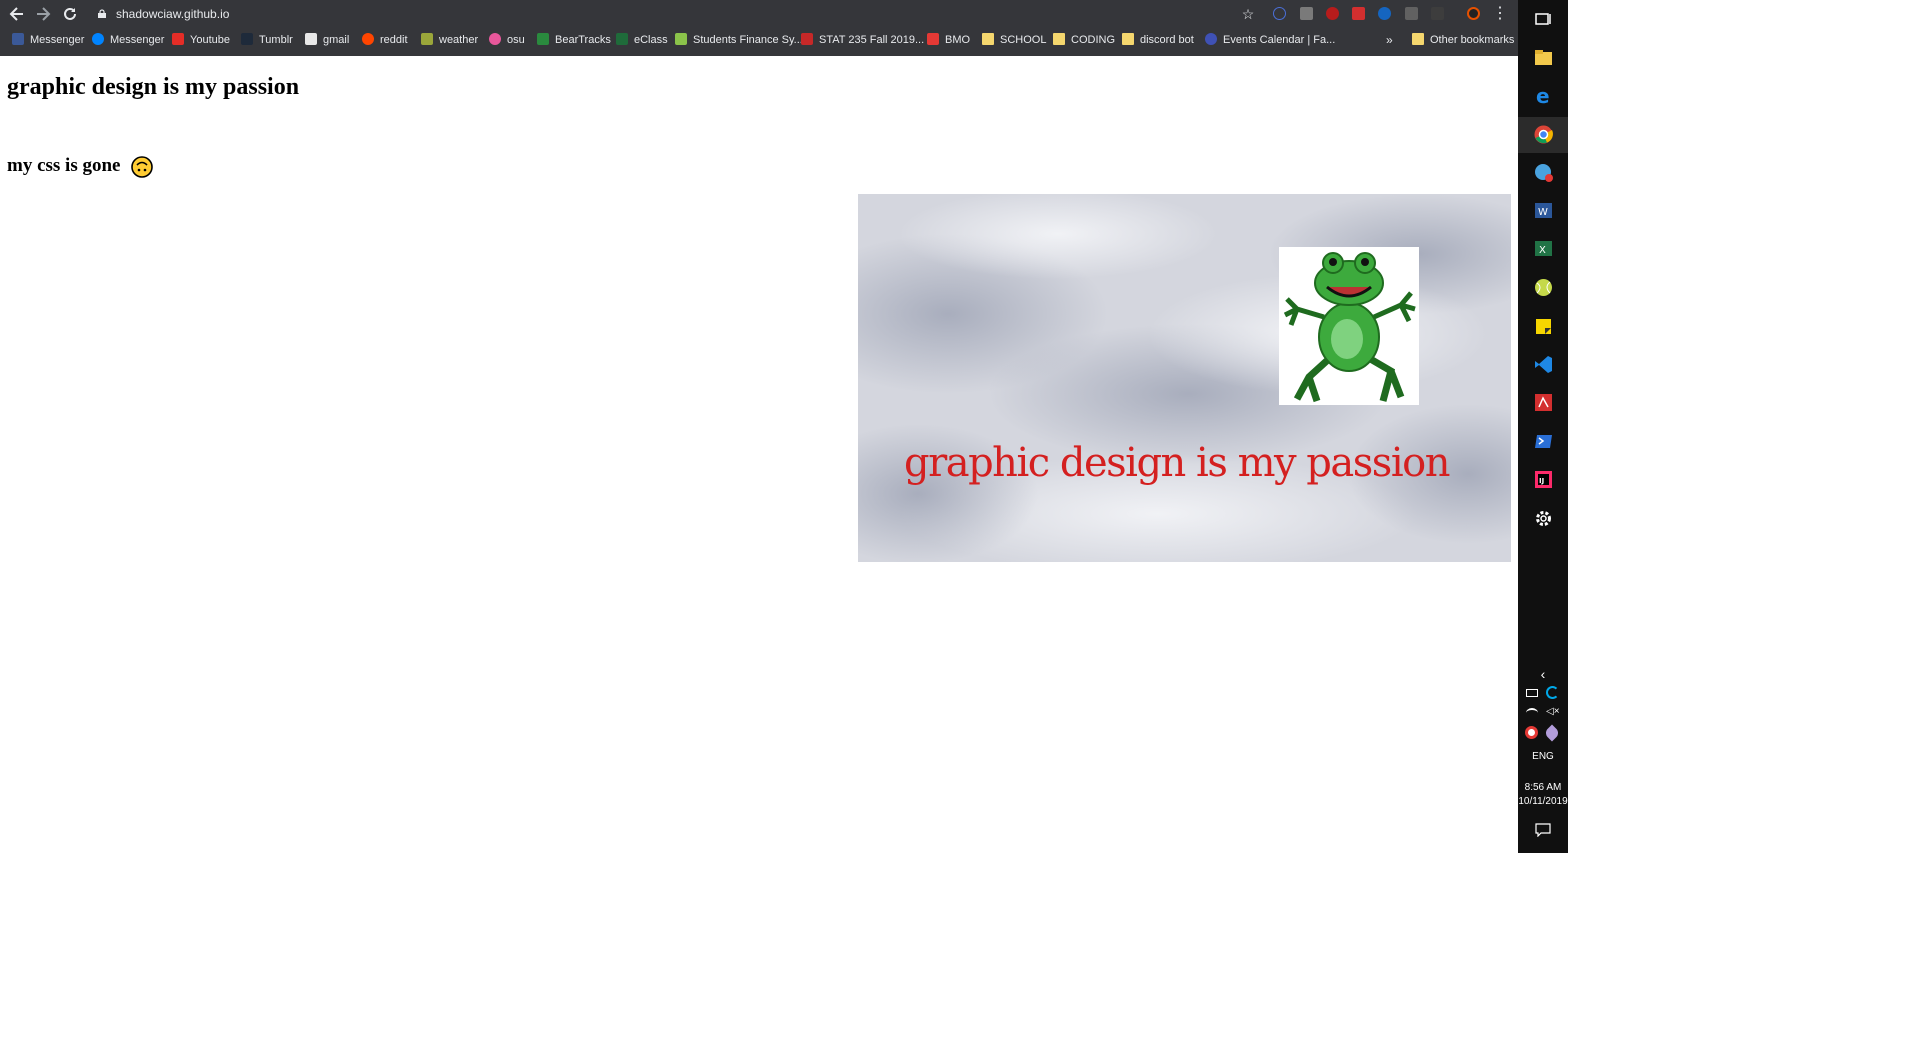 The image size is (1919, 1044). I want to click on url-text: shadowciaw.github.io, so click(173, 14).